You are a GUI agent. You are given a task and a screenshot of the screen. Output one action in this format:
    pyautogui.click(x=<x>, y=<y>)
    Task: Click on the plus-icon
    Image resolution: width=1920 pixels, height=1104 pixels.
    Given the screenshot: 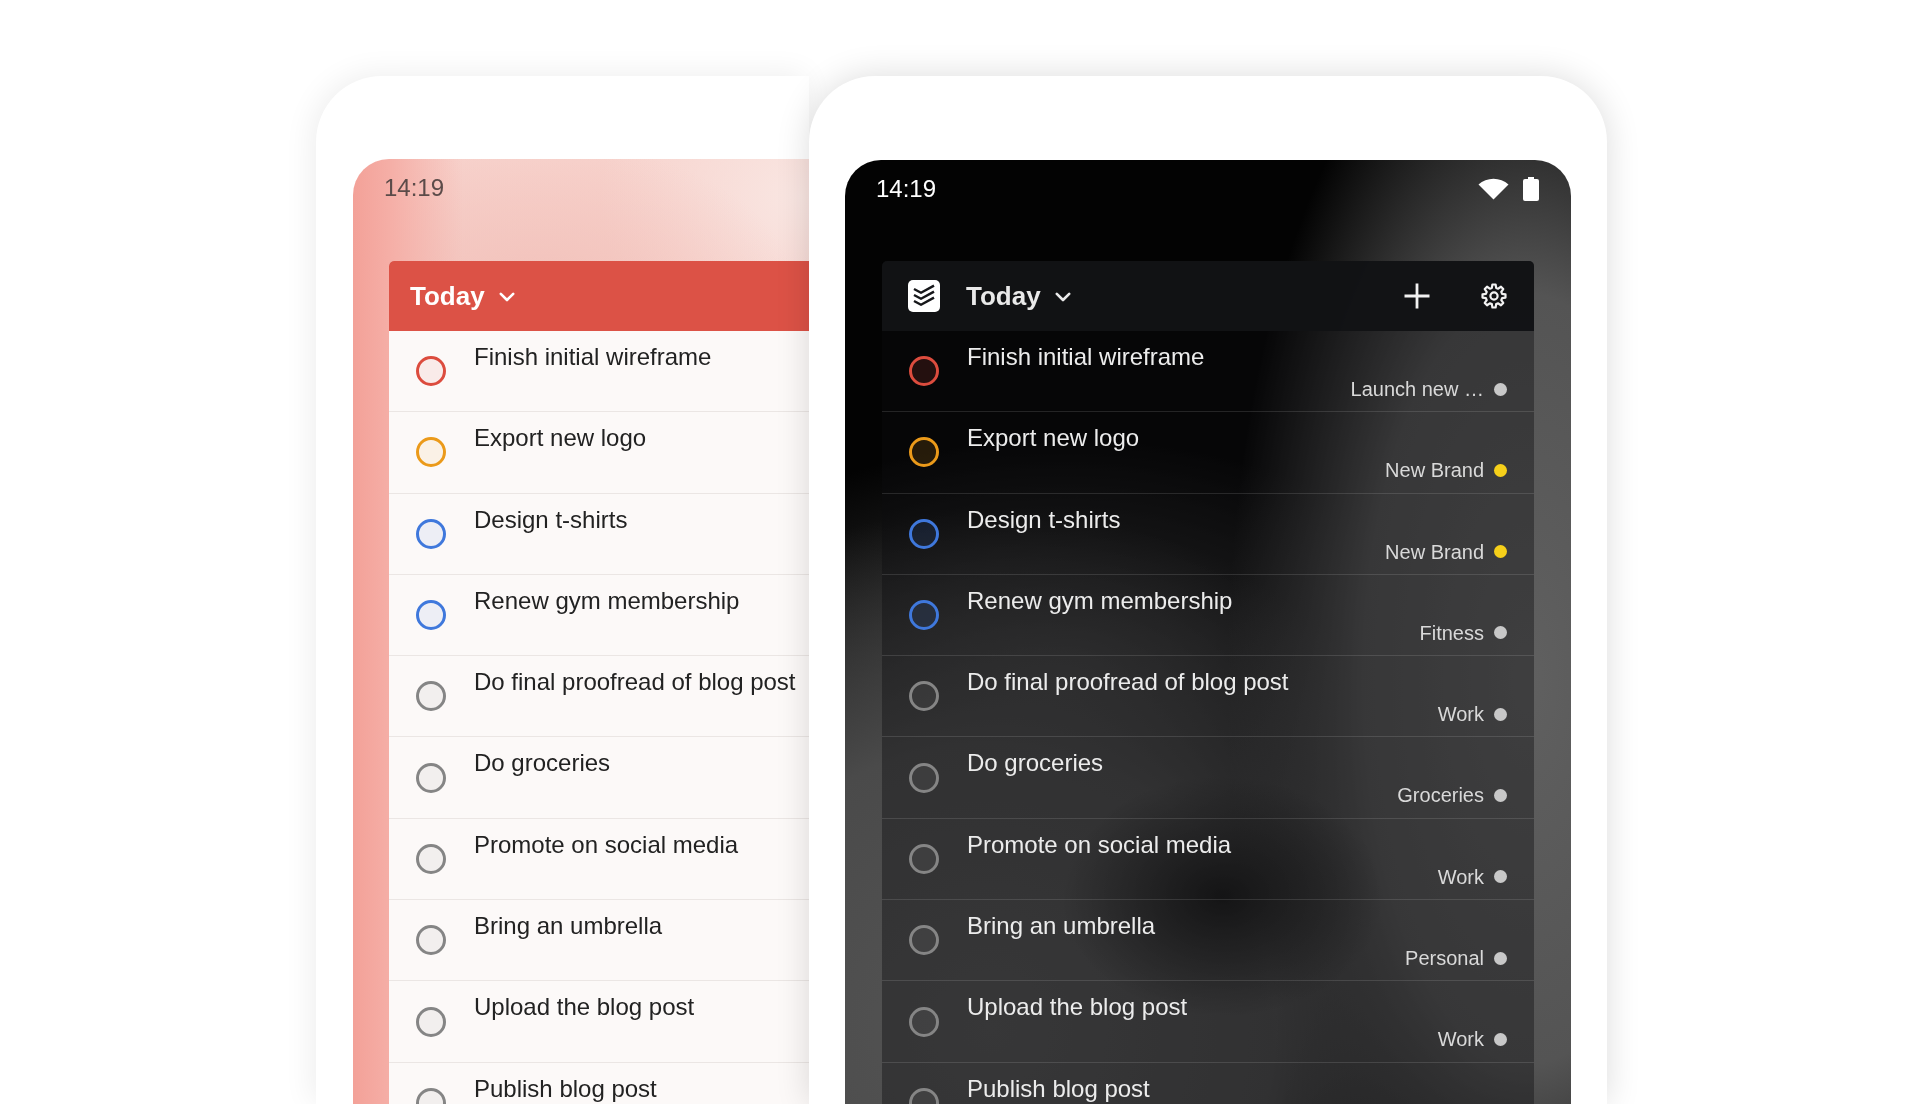 What is the action you would take?
    pyautogui.click(x=1417, y=296)
    